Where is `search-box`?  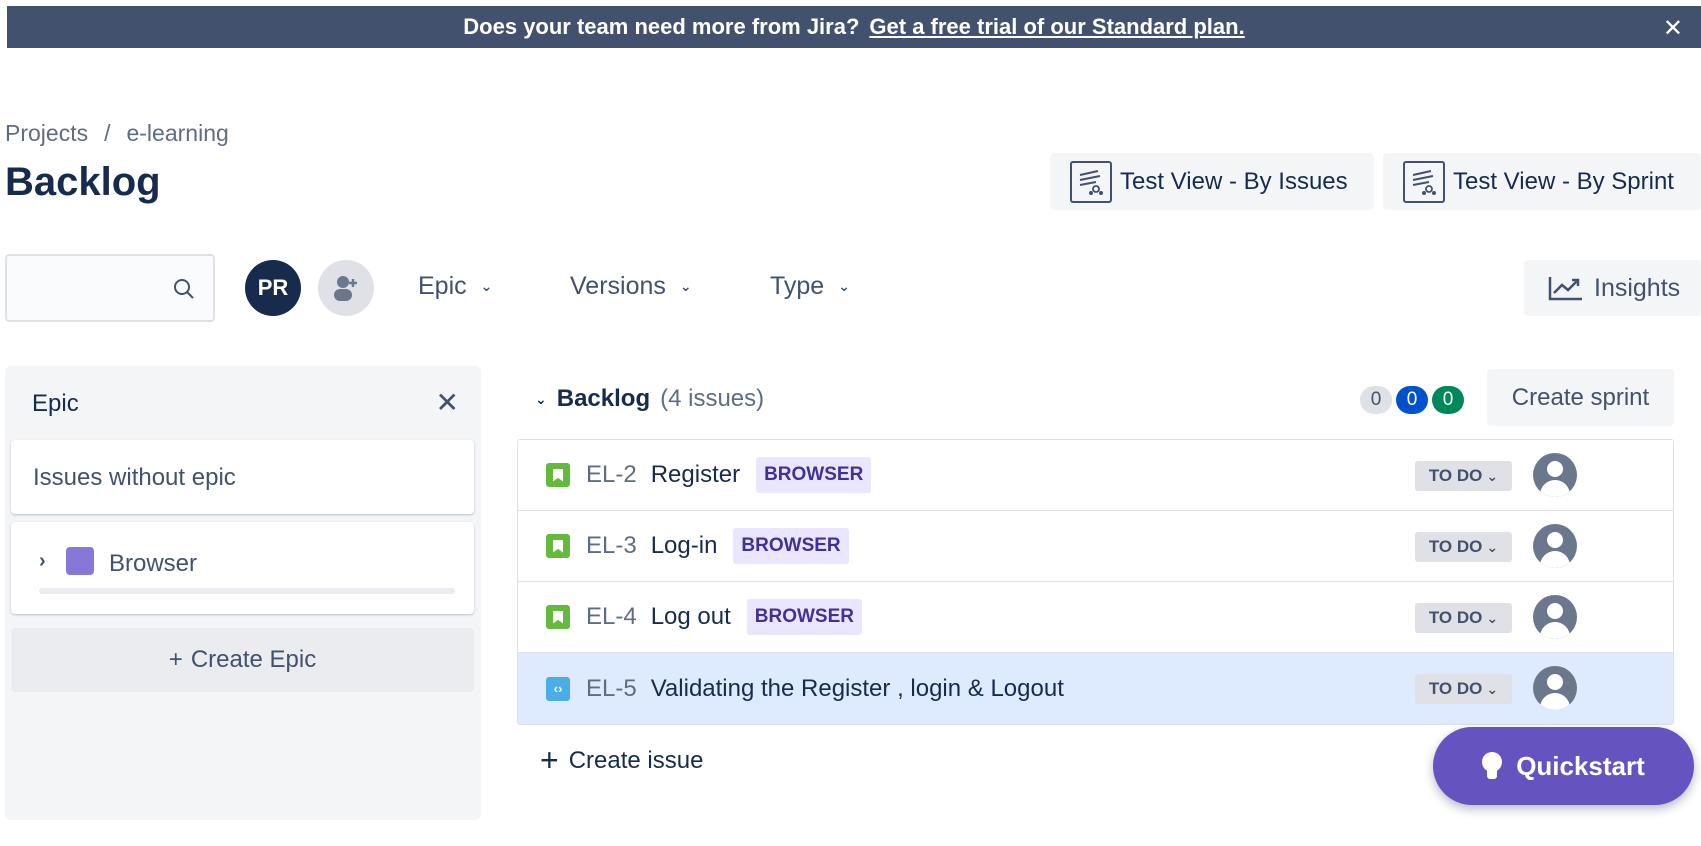 search-box is located at coordinates (110, 288).